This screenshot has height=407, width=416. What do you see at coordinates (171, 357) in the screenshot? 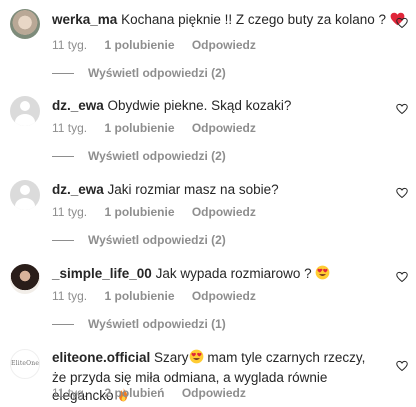
I see `comment-text: Szary` at bounding box center [171, 357].